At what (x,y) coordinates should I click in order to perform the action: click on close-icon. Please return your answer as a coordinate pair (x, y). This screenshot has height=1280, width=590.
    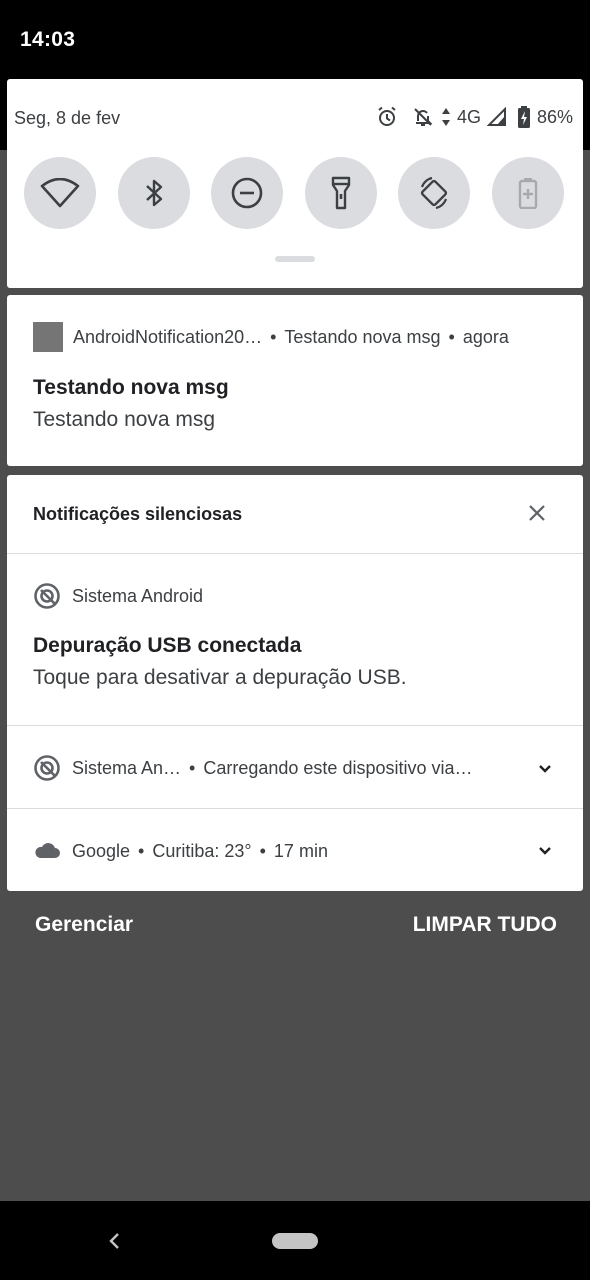
    Looking at the image, I should click on (537, 513).